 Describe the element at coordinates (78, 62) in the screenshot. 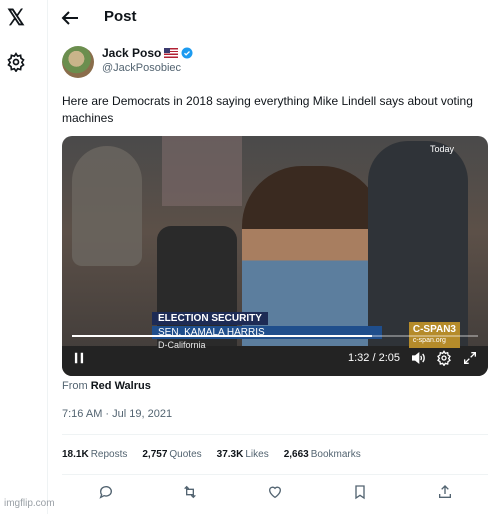

I see `avatar` at that location.